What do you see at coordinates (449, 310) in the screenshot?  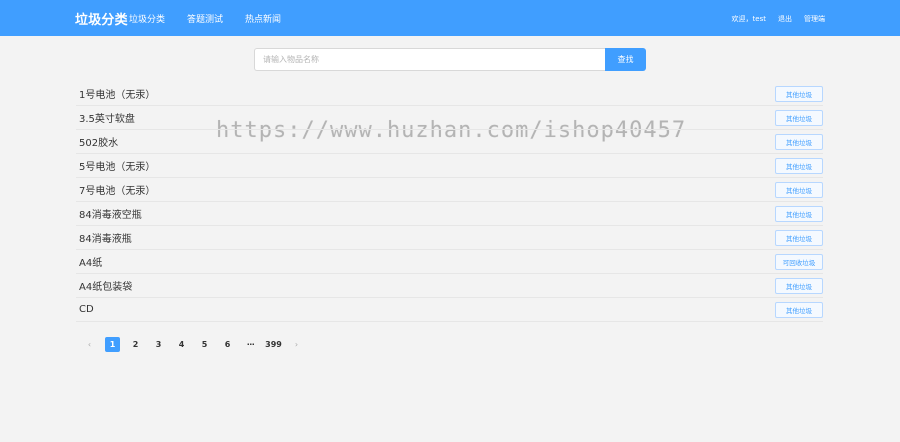 I see `list-item: CD 其他垃圾` at bounding box center [449, 310].